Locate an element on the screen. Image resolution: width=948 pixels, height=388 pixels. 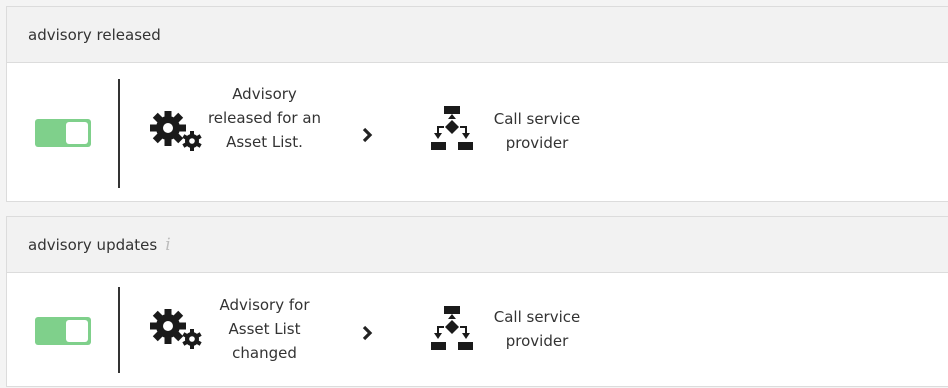
rule-card-header: advisory released is located at coordinates (477, 35).